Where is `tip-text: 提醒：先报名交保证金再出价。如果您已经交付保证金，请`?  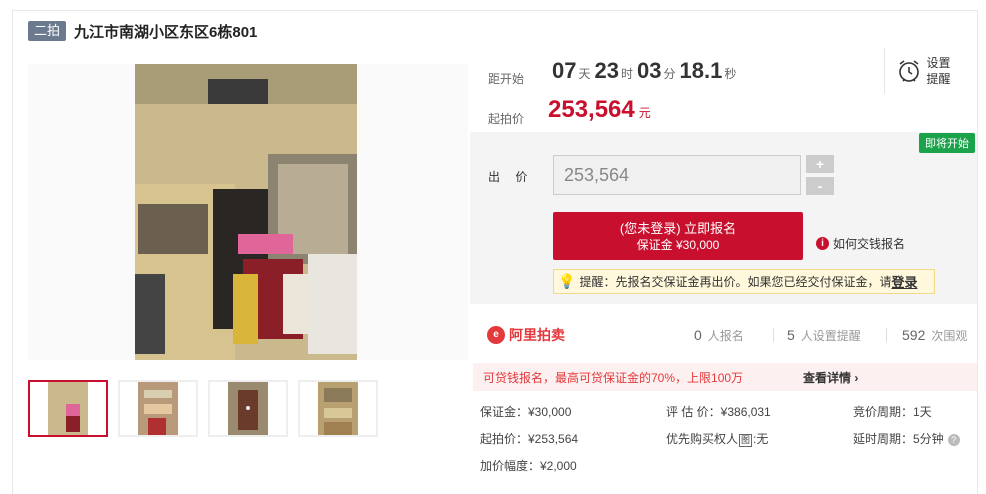 tip-text: 提醒：先报名交保证金再出价。如果您已经交付保证金，请 is located at coordinates (735, 282).